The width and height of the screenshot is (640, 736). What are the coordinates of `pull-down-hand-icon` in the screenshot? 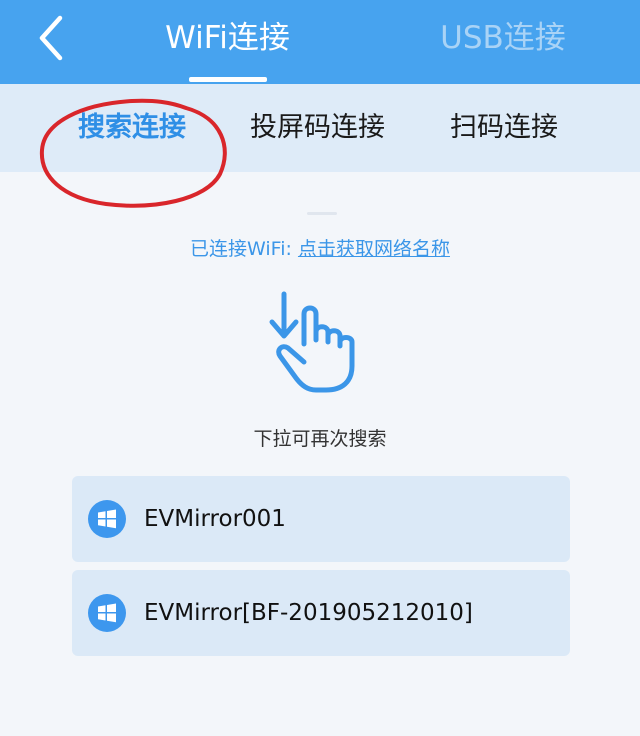 It's located at (312, 342).